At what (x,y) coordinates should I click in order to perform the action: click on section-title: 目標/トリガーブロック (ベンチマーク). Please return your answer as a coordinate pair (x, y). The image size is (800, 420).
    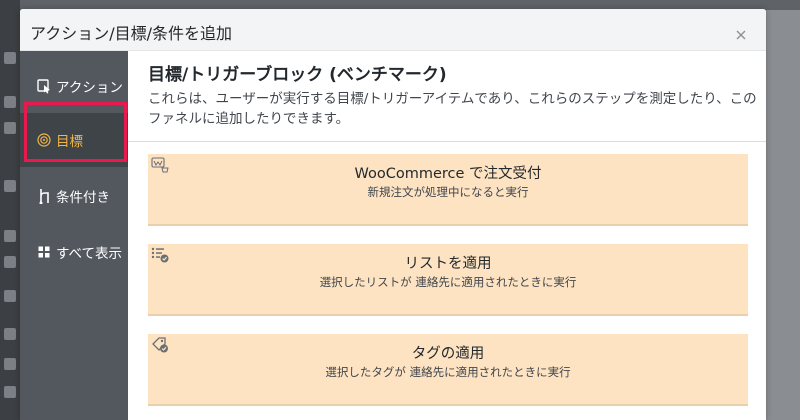
    Looking at the image, I should click on (297, 75).